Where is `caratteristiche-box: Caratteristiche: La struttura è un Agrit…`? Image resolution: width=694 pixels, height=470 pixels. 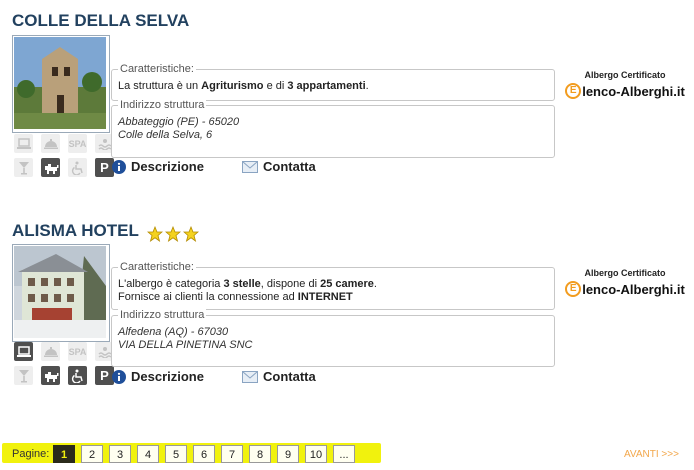
caratteristiche-box: Caratteristiche: La struttura è un Agrit… is located at coordinates (333, 81).